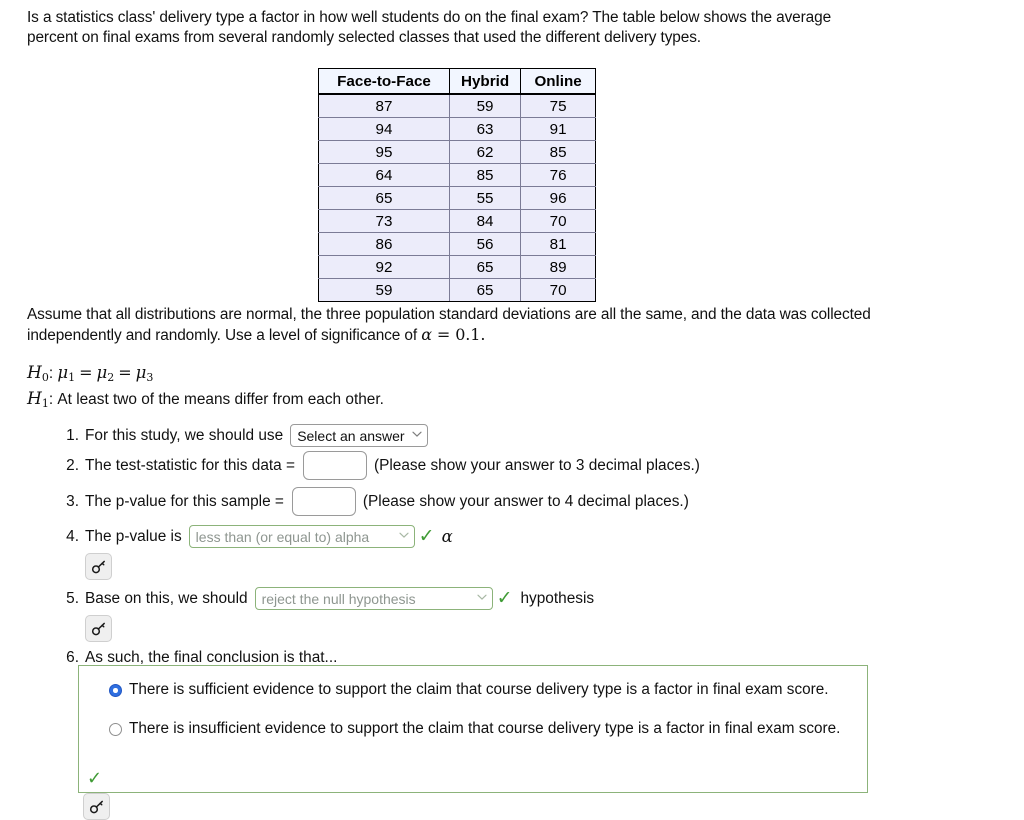 This screenshot has width=1024, height=820. Describe the element at coordinates (72, 598) in the screenshot. I see `step-5-number: 5.` at that location.